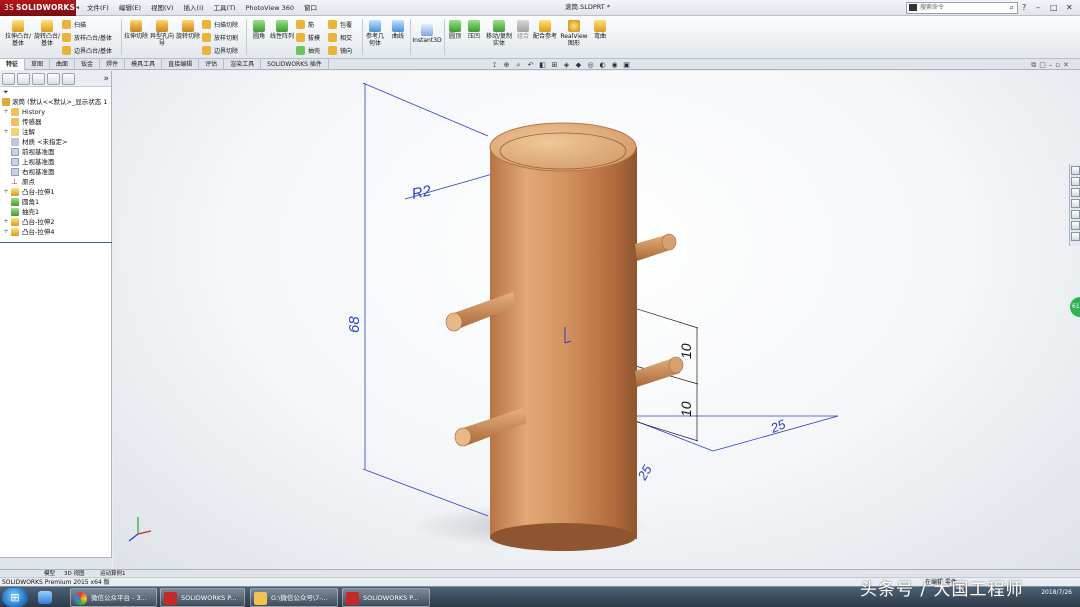 Image resolution: width=1080 pixels, height=607 pixels. Describe the element at coordinates (340, 37) in the screenshot. I see `intersect-button: 相交` at that location.